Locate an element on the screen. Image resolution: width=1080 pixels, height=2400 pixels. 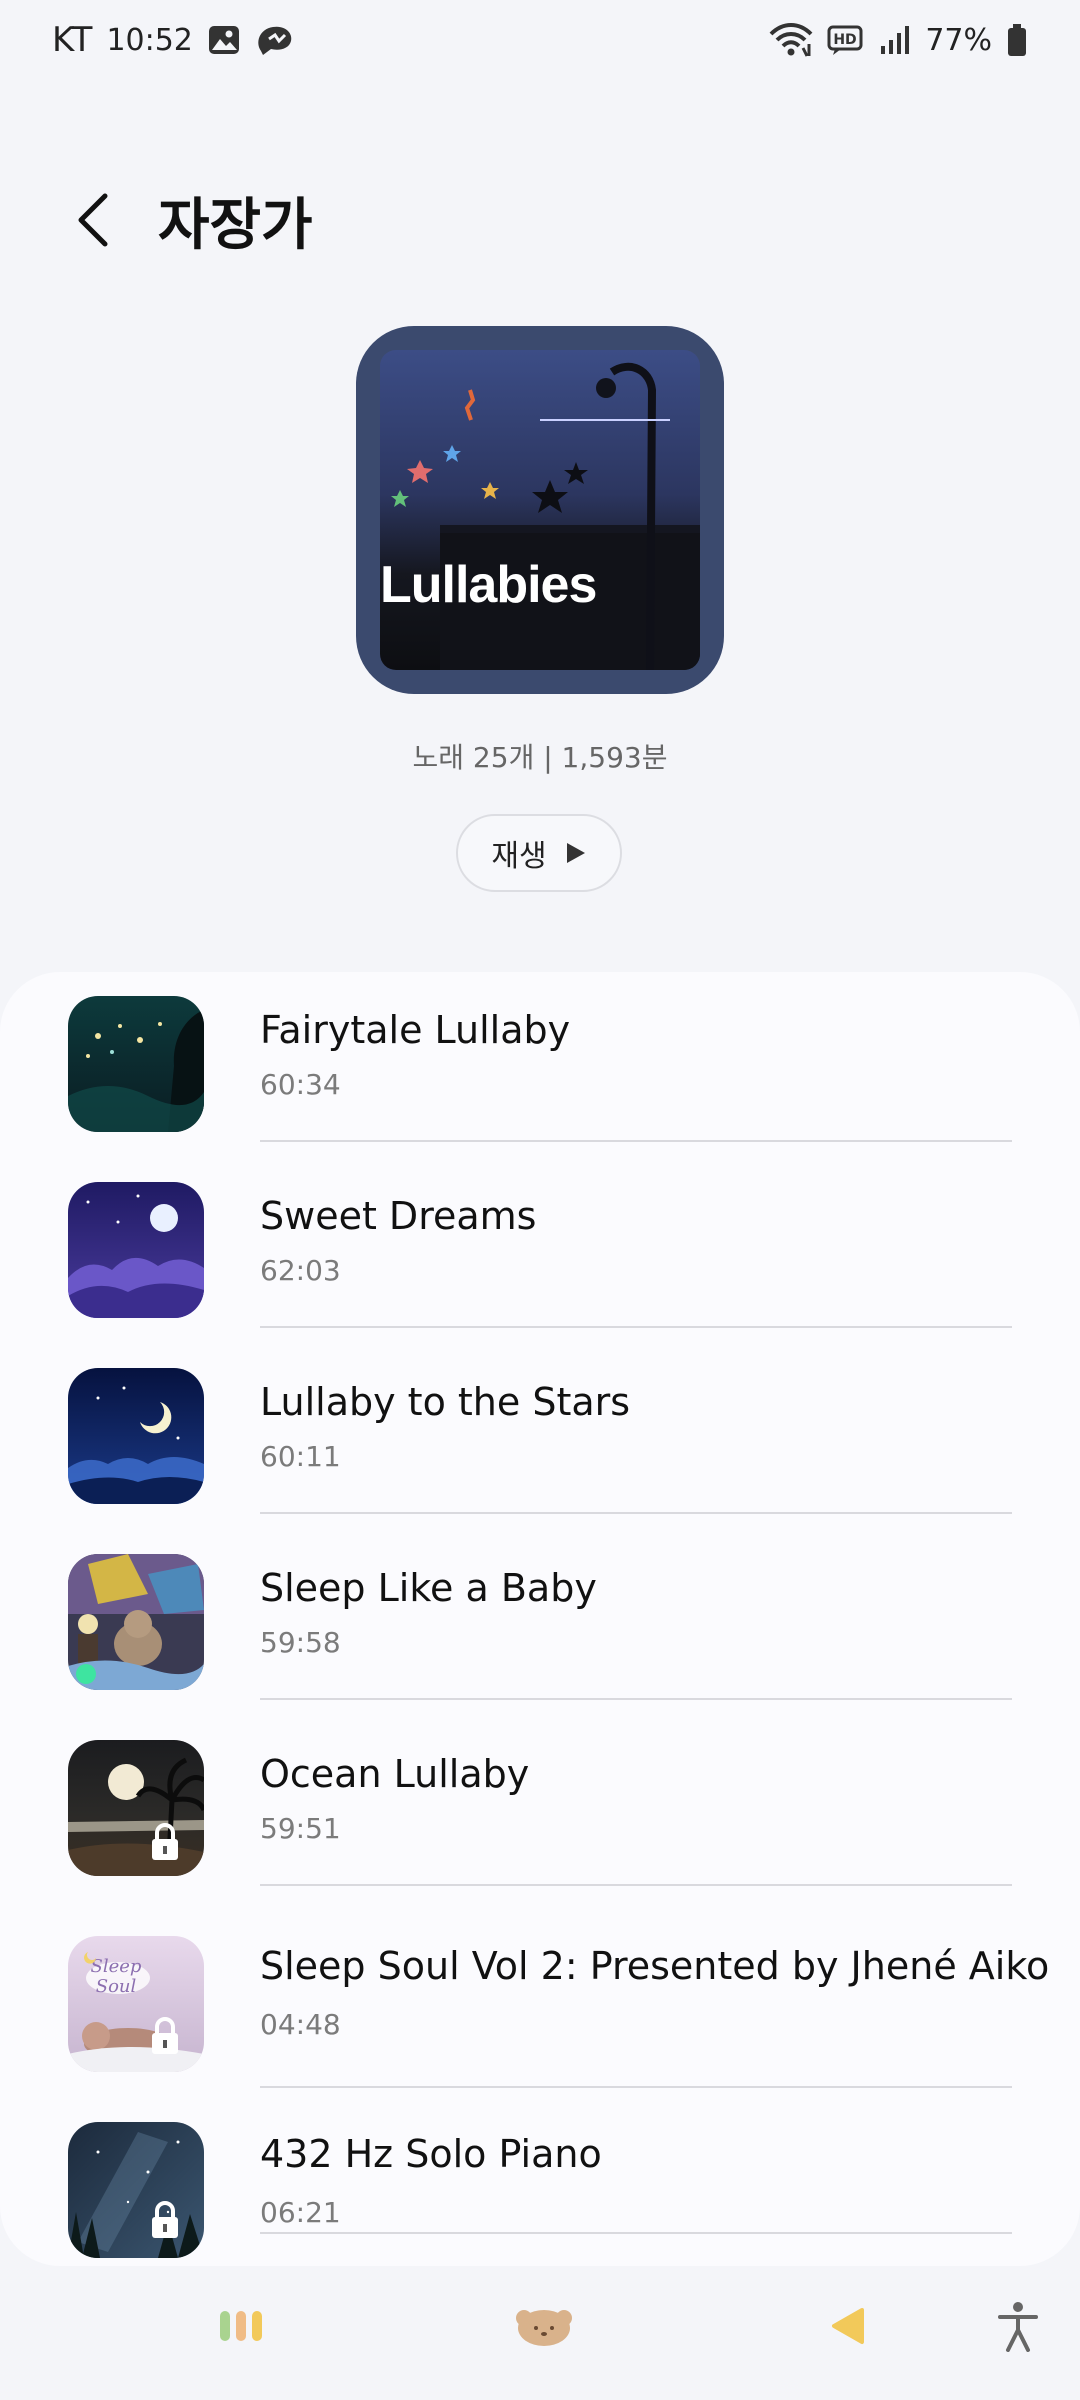
back-nav-button is located at coordinates (848, 2326).